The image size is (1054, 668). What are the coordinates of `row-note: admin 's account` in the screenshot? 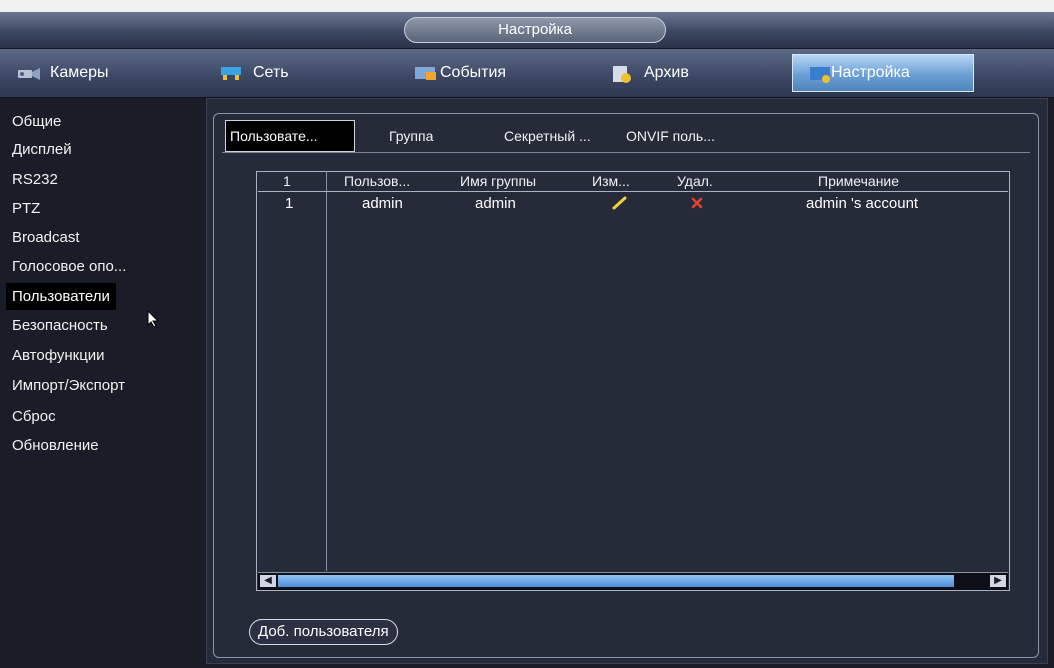 It's located at (862, 203).